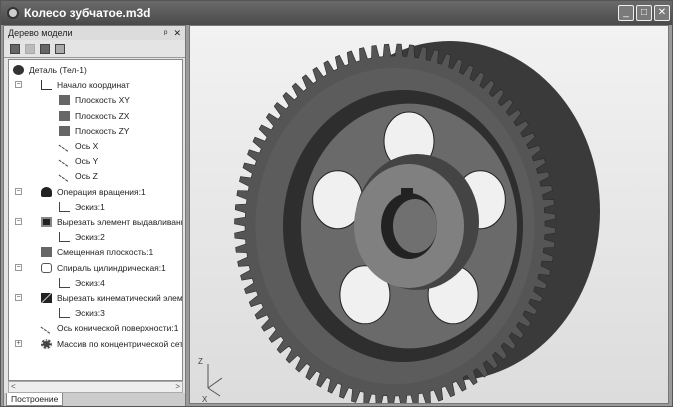 The width and height of the screenshot is (673, 407). I want to click on tree-item-label: Массив по концентрической сетке:1, so click(120, 343).